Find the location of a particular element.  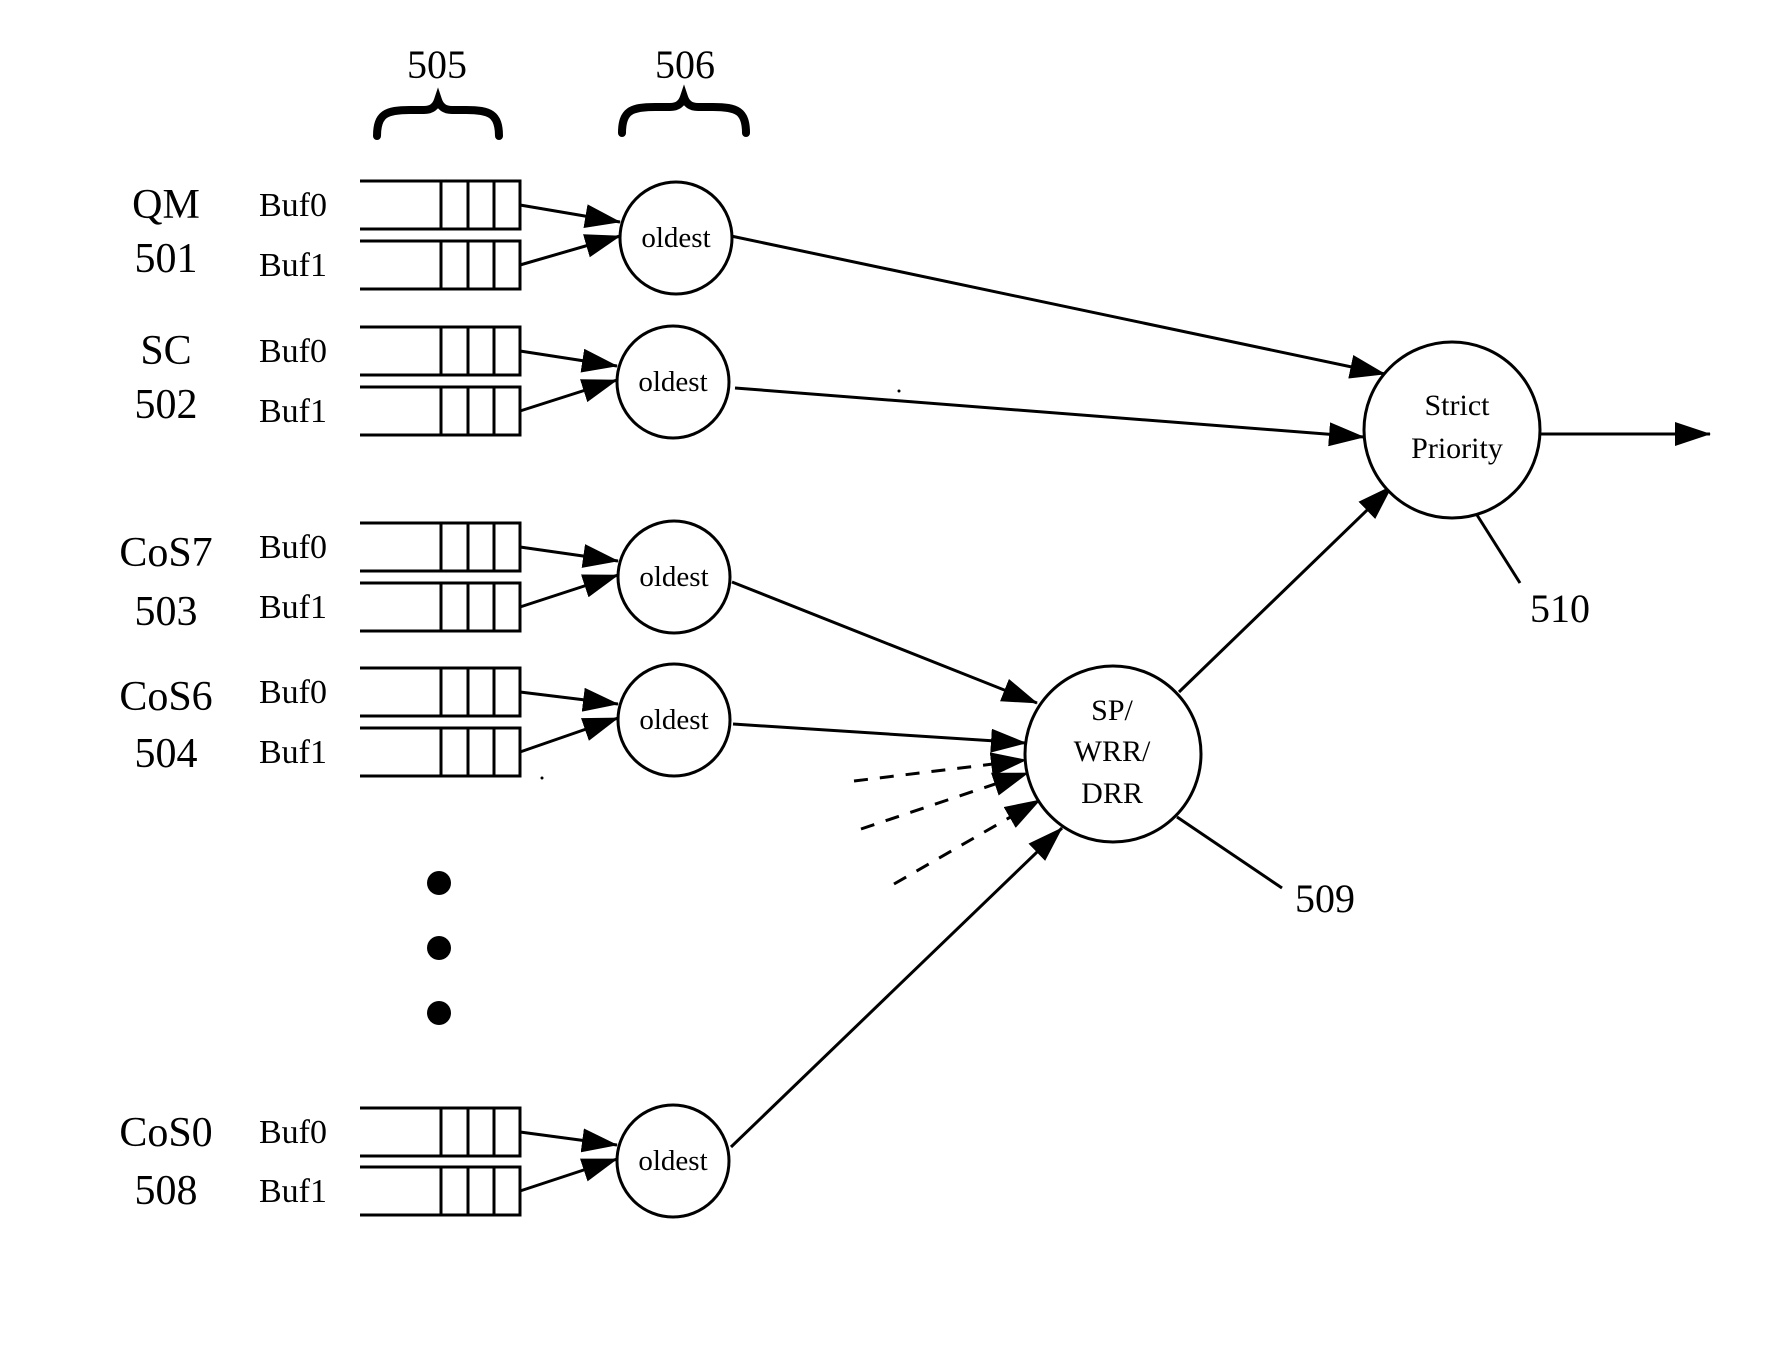

edge-sc-to-strict-priority is located at coordinates (1049, 416).